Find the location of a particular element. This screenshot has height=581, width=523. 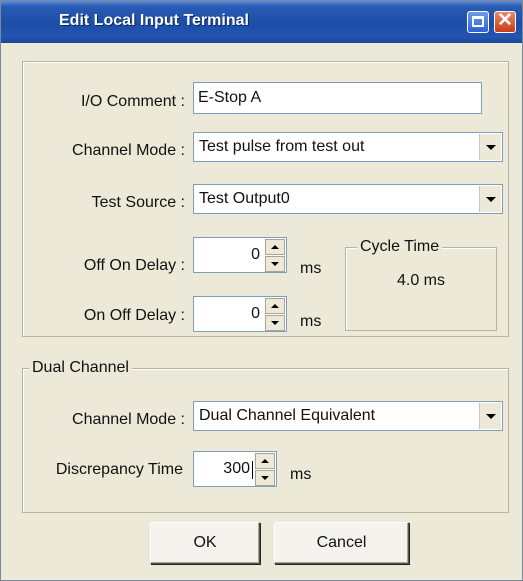

io-comment-field: E-Stop A is located at coordinates (337, 98).